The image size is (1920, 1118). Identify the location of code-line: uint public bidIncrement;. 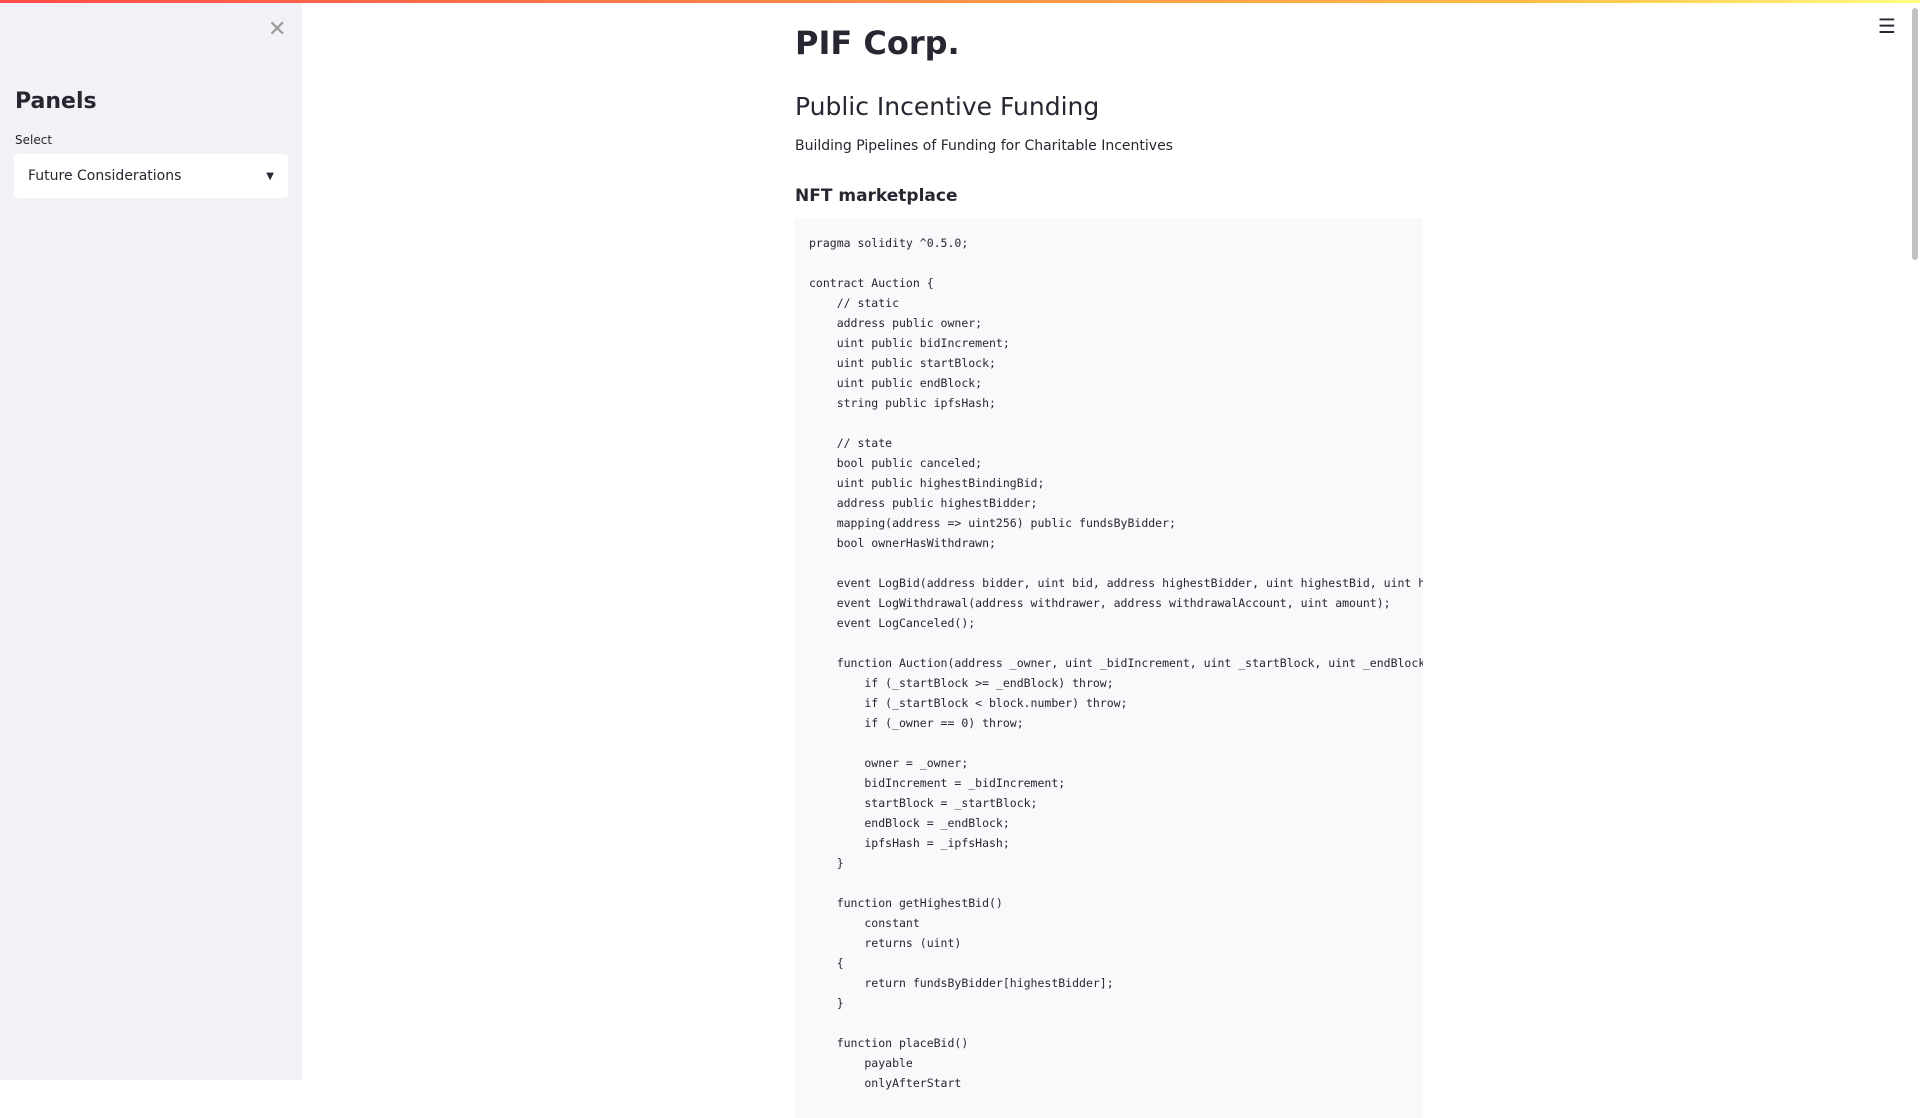
(909, 343).